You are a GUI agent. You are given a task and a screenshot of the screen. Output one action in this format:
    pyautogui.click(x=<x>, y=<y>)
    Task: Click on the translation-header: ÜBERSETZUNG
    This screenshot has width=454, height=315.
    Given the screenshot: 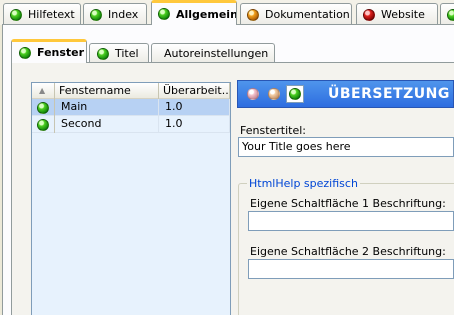 What is the action you would take?
    pyautogui.click(x=345, y=94)
    